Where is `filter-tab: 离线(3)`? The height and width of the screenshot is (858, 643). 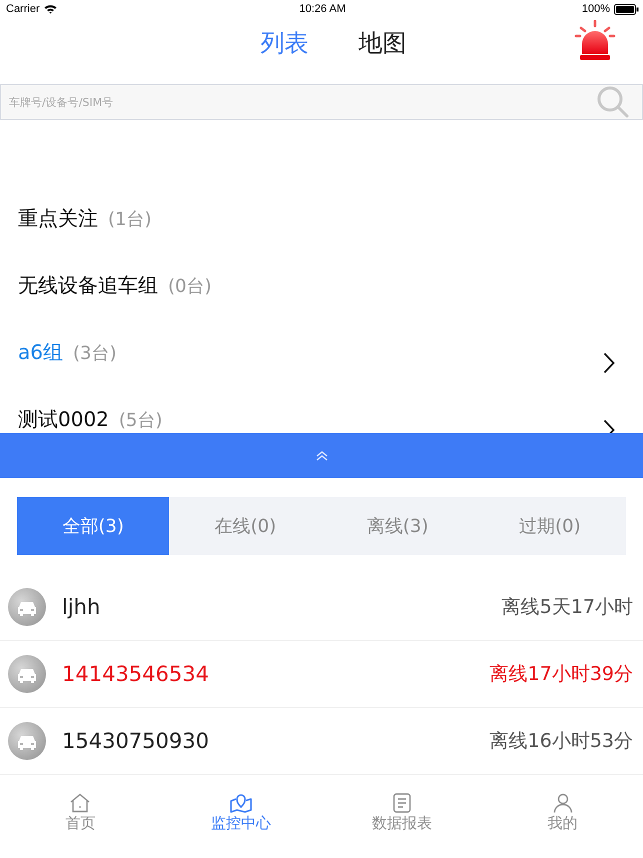
filter-tab: 离线(3) is located at coordinates (398, 526).